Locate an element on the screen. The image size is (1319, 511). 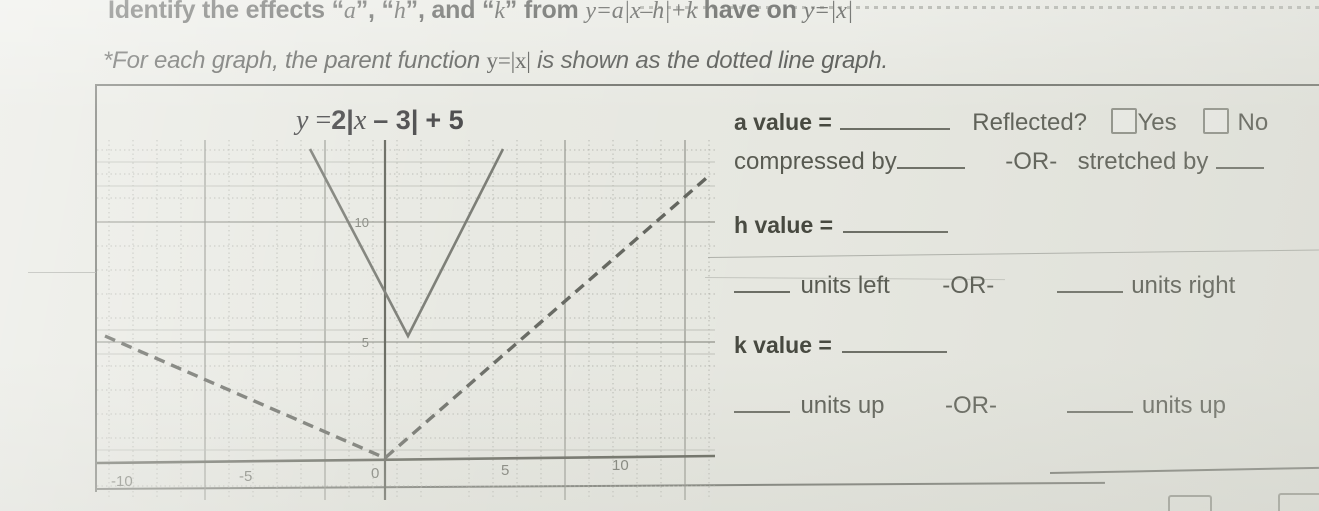
compressed-by-label: compressed by is located at coordinates (815, 161).